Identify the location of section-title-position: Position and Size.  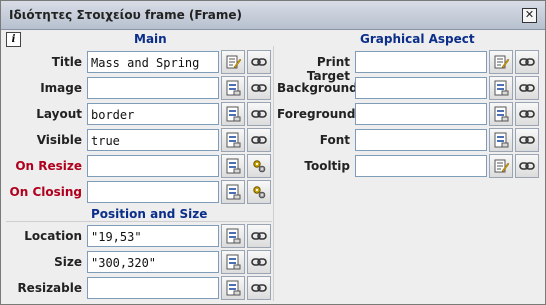
(149, 214).